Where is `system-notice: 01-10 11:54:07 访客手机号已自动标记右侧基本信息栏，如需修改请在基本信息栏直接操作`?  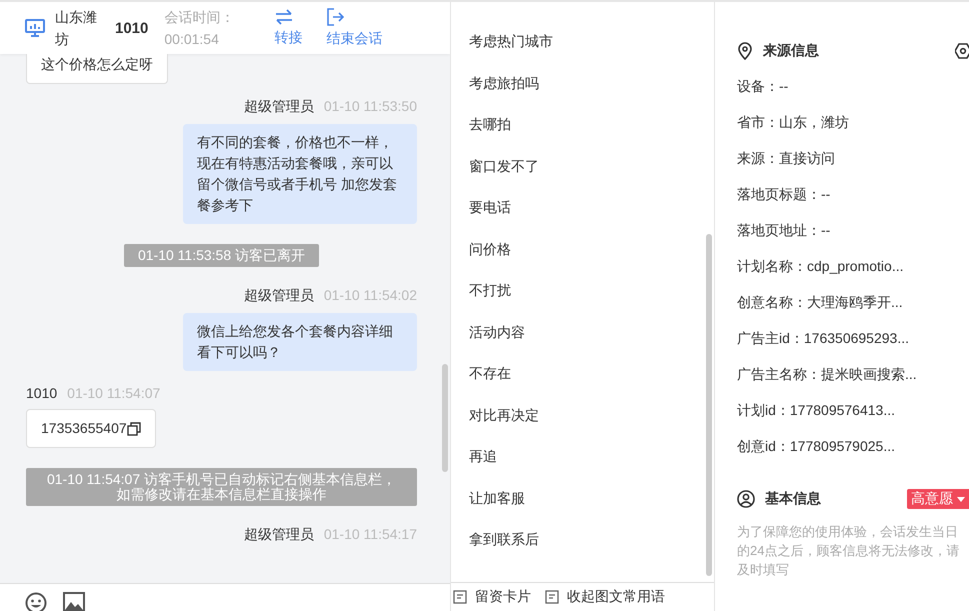
system-notice: 01-10 11:54:07 访客手机号已自动标记右侧基本信息栏，如需修改请在基本信息栏直接操作 is located at coordinates (221, 487).